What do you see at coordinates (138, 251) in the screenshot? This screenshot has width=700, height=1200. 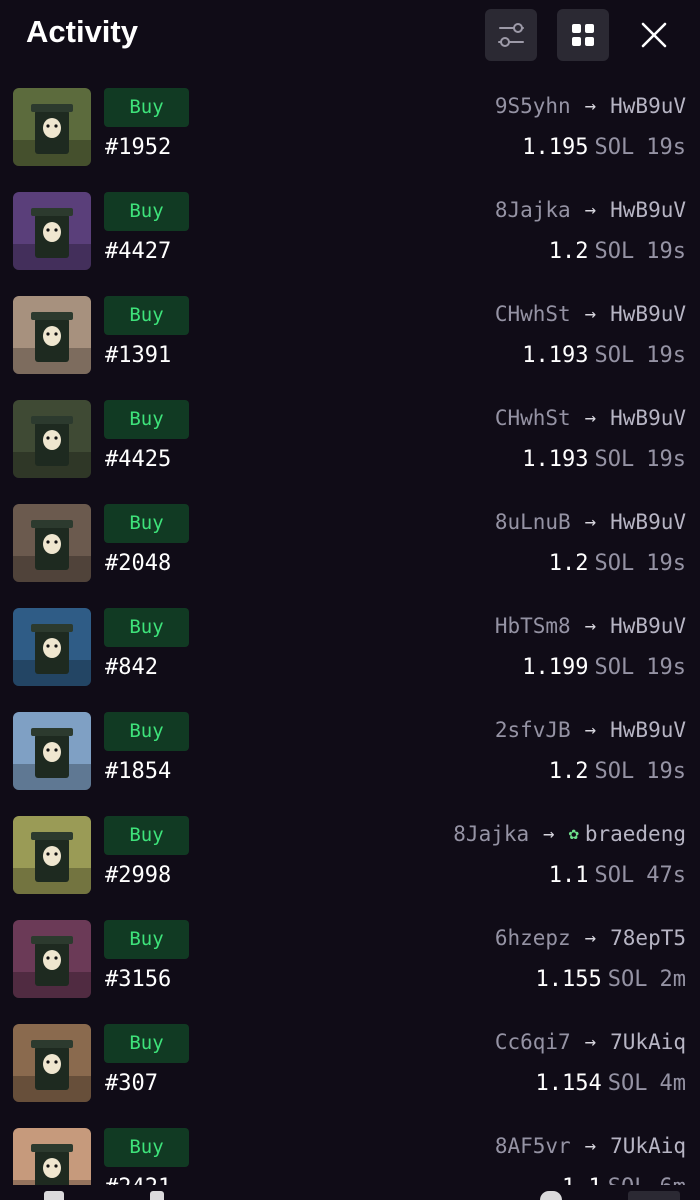 I see `token-id: #4427` at bounding box center [138, 251].